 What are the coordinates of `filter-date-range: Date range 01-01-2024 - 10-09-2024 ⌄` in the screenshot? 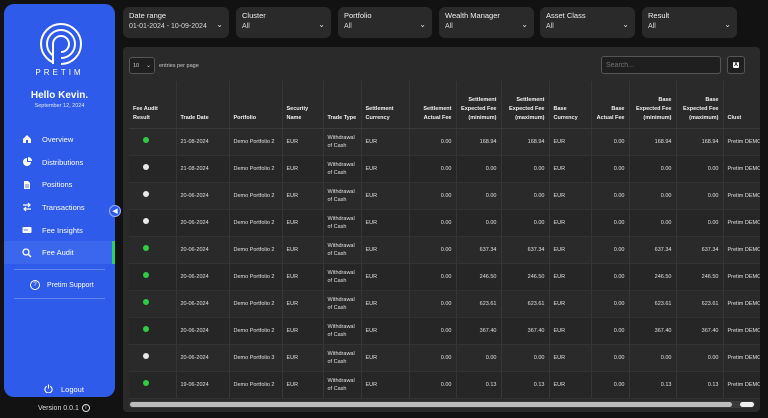 It's located at (176, 22).